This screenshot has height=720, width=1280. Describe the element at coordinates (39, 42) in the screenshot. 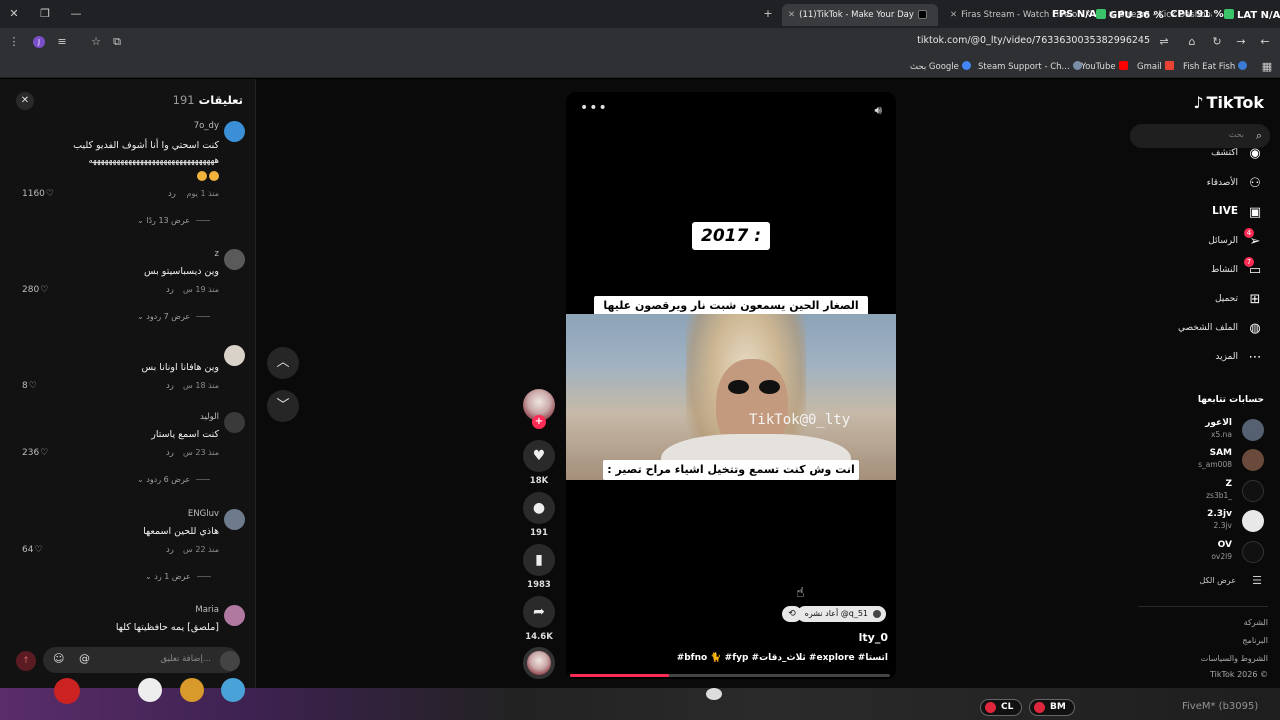

I see `profile-avatar: J` at that location.